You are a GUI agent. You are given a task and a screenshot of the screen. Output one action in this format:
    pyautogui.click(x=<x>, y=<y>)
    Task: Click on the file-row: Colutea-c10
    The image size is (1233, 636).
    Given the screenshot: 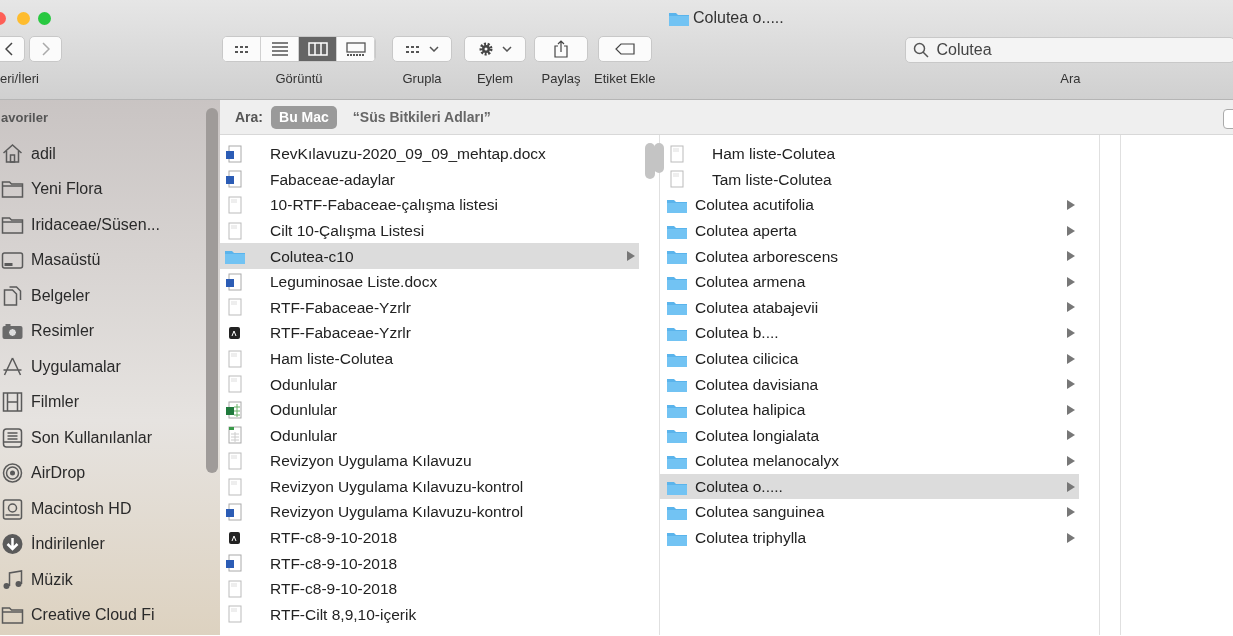 What is the action you would take?
    pyautogui.click(x=429, y=256)
    